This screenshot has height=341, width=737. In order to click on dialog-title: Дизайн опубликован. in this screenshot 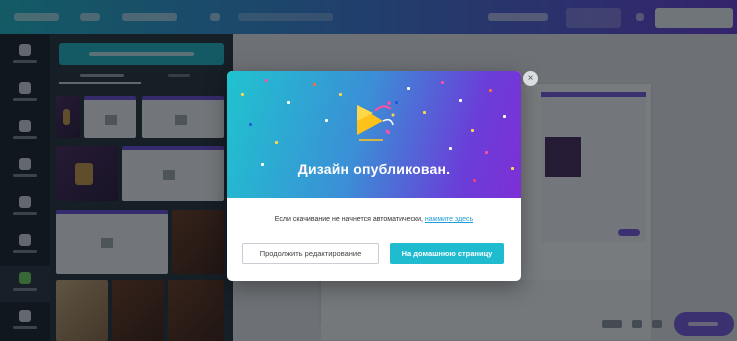, I will do `click(374, 169)`.